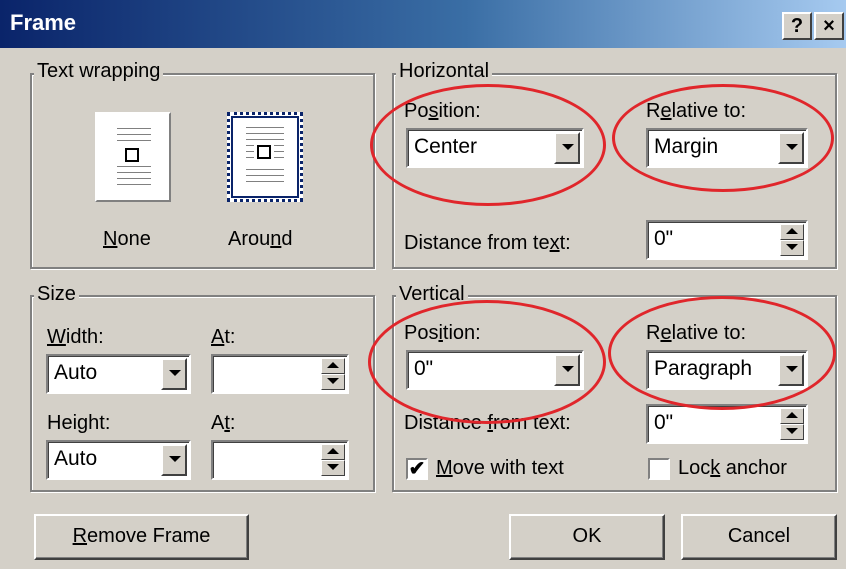  I want to click on horizontal-label: Horizontal, so click(444, 71).